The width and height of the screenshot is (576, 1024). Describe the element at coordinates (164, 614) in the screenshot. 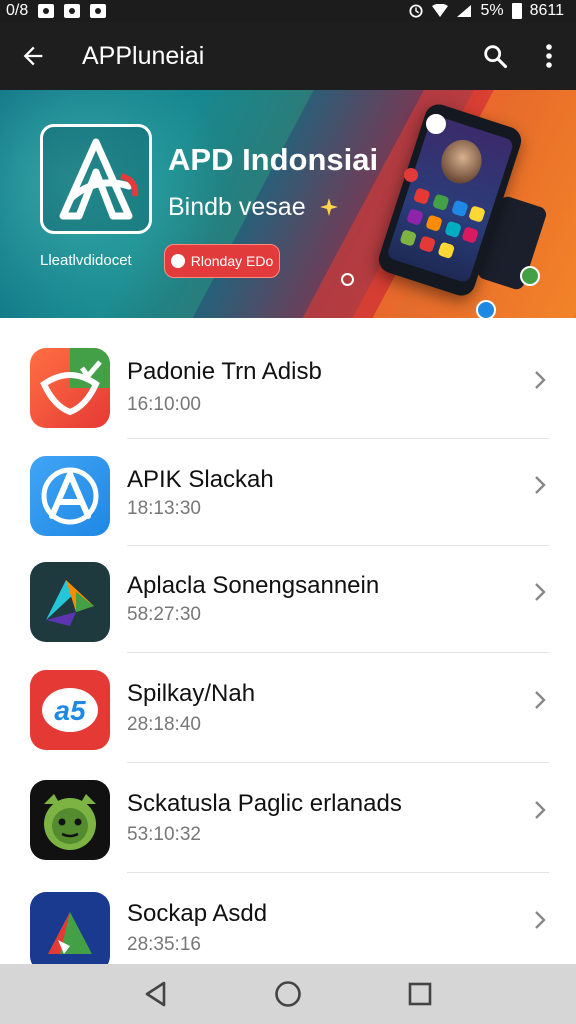

I see `app-time: 58:27:30` at that location.